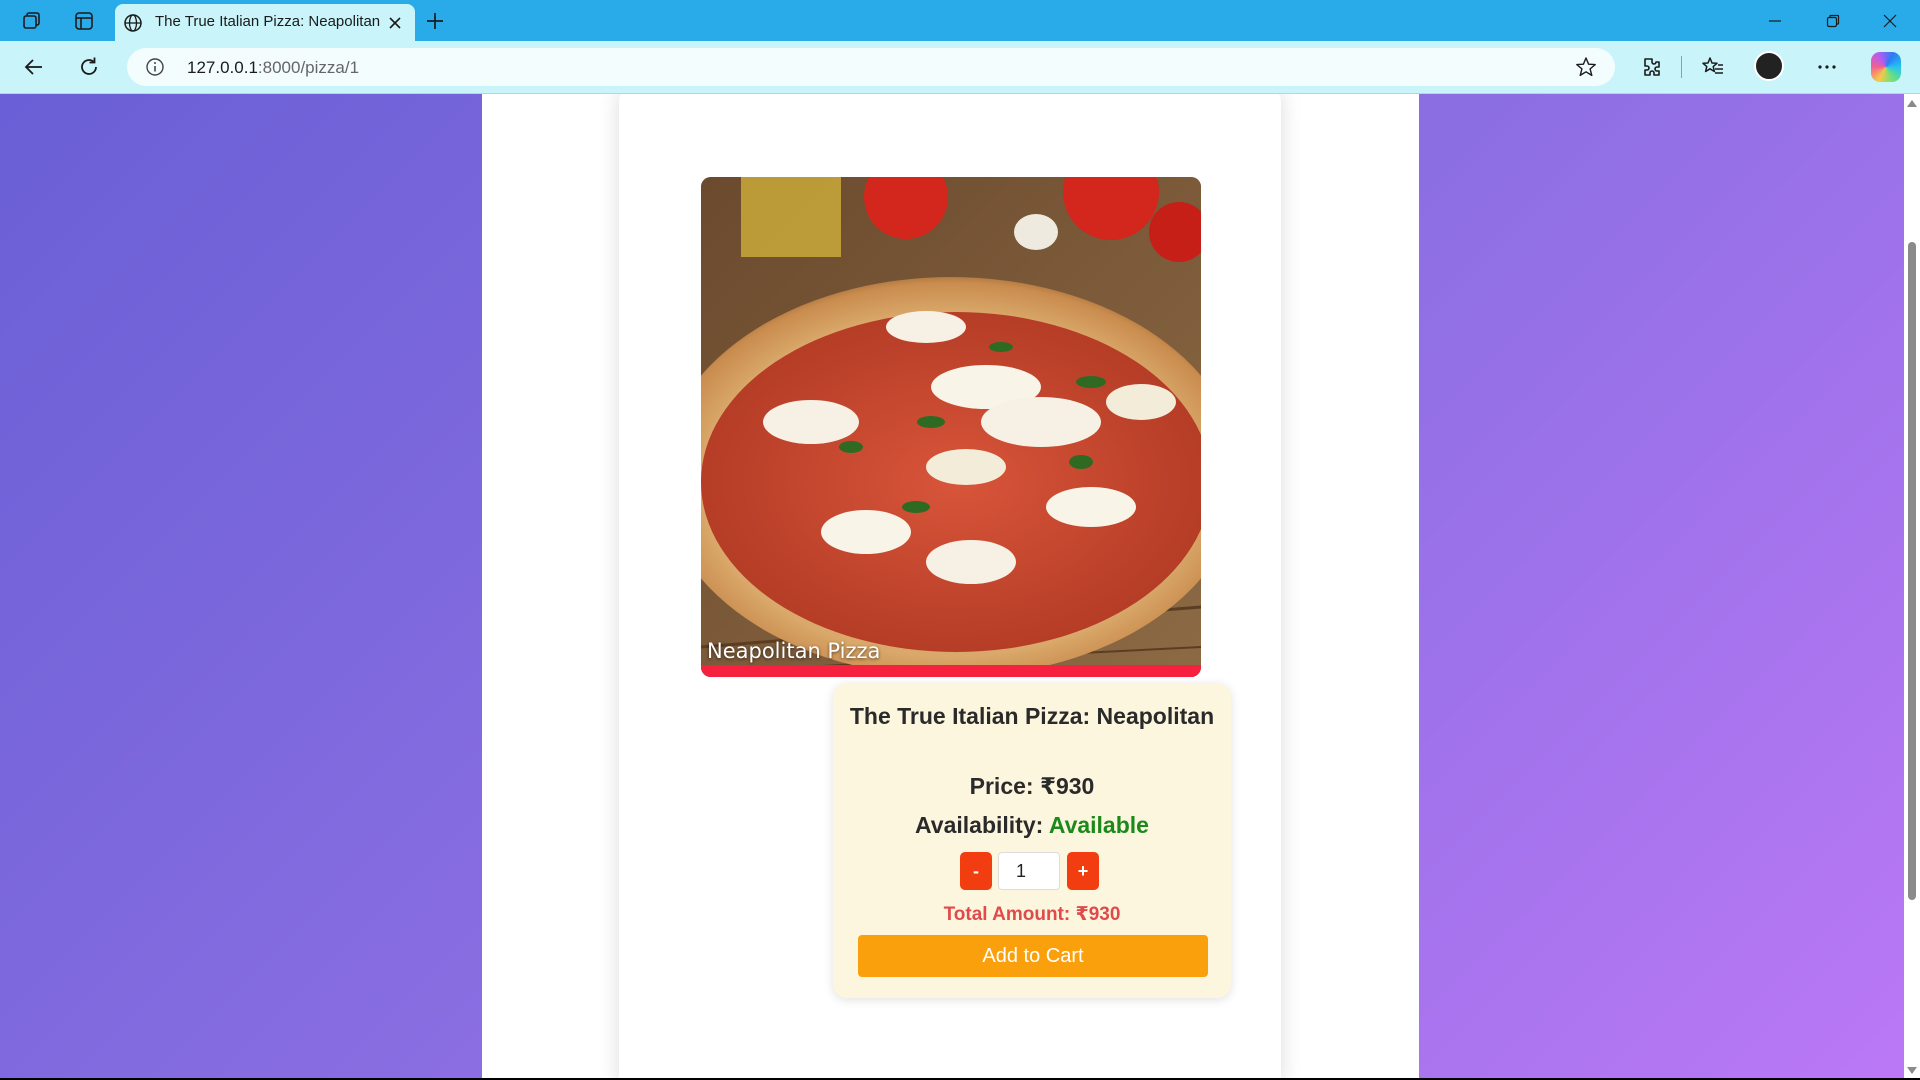 The image size is (1920, 1080). What do you see at coordinates (1827, 67) in the screenshot?
I see `more-icon` at bounding box center [1827, 67].